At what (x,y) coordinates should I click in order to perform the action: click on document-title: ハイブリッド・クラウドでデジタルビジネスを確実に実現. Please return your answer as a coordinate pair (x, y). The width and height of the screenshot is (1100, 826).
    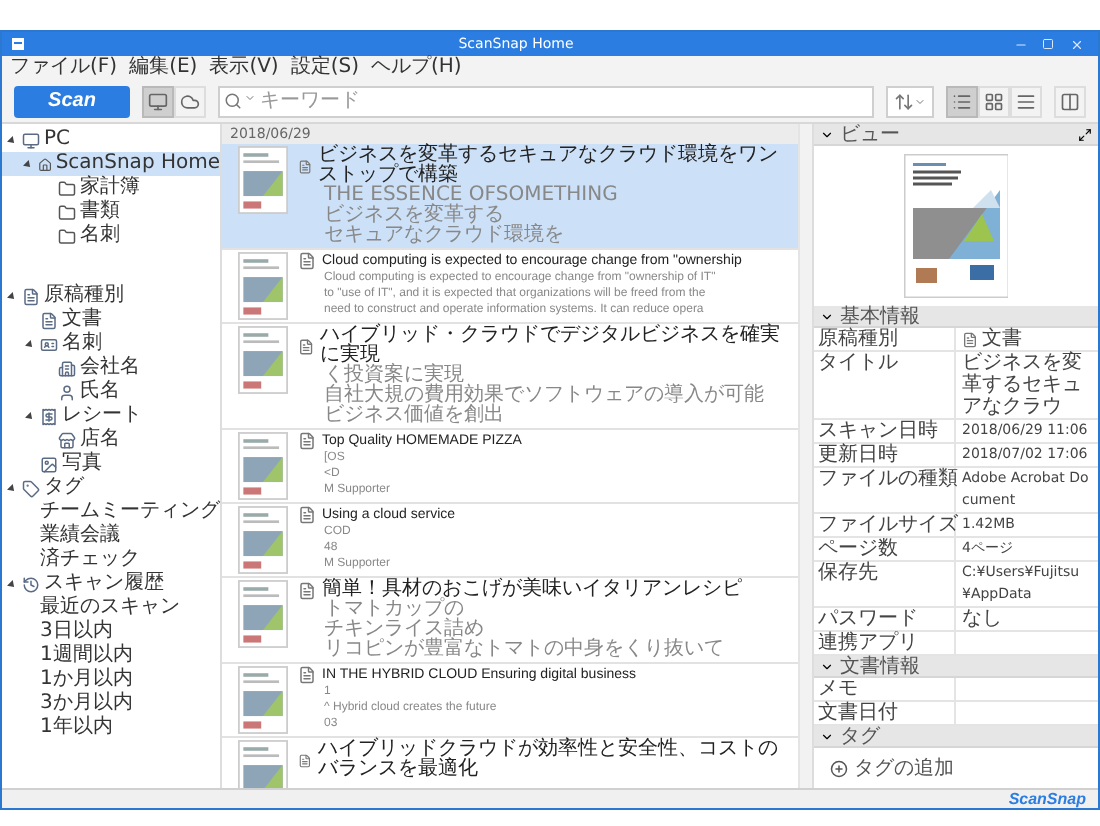
    Looking at the image, I should click on (551, 346).